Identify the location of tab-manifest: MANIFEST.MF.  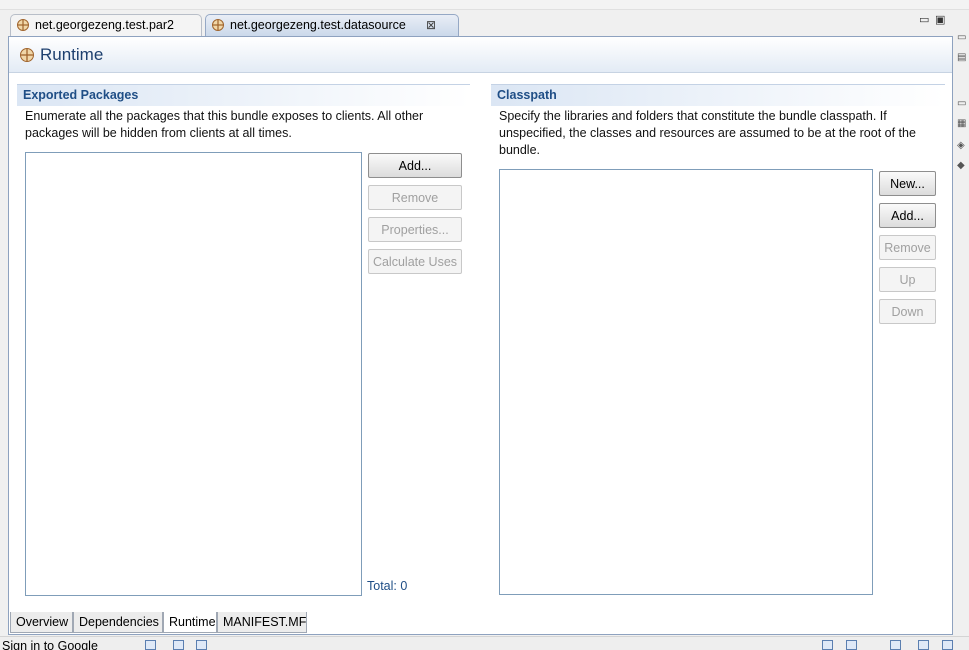
(262, 622).